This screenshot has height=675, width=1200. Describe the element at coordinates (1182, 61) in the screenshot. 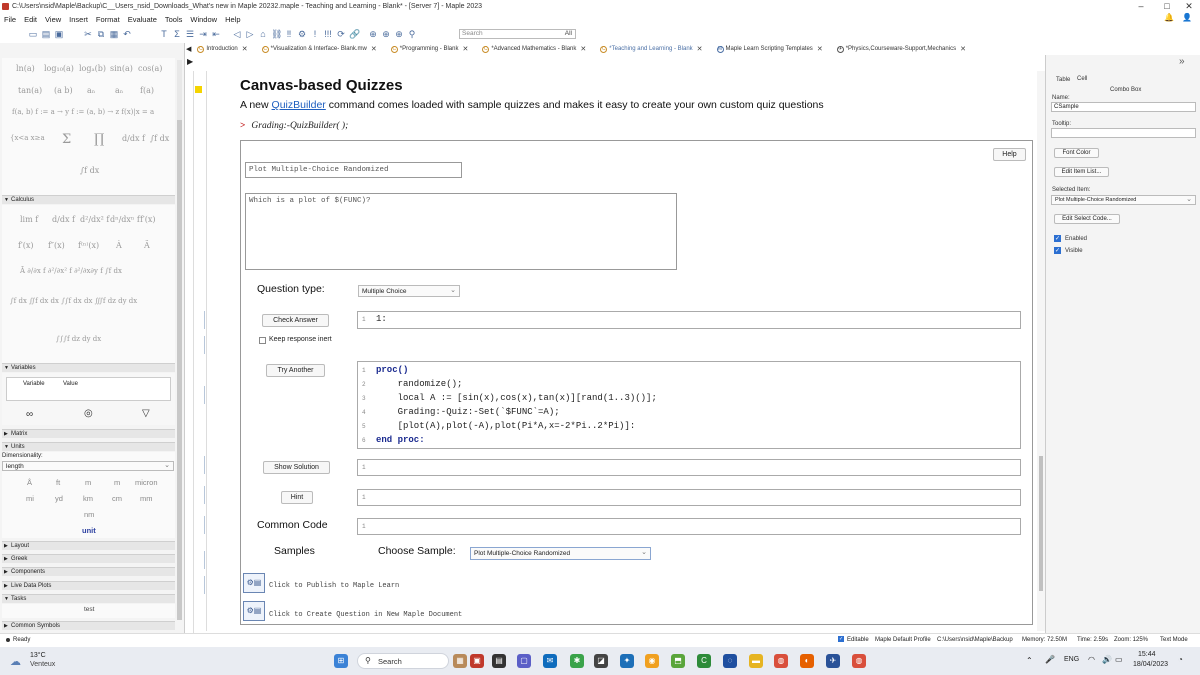

I see `collapse-panel-icon: »` at that location.